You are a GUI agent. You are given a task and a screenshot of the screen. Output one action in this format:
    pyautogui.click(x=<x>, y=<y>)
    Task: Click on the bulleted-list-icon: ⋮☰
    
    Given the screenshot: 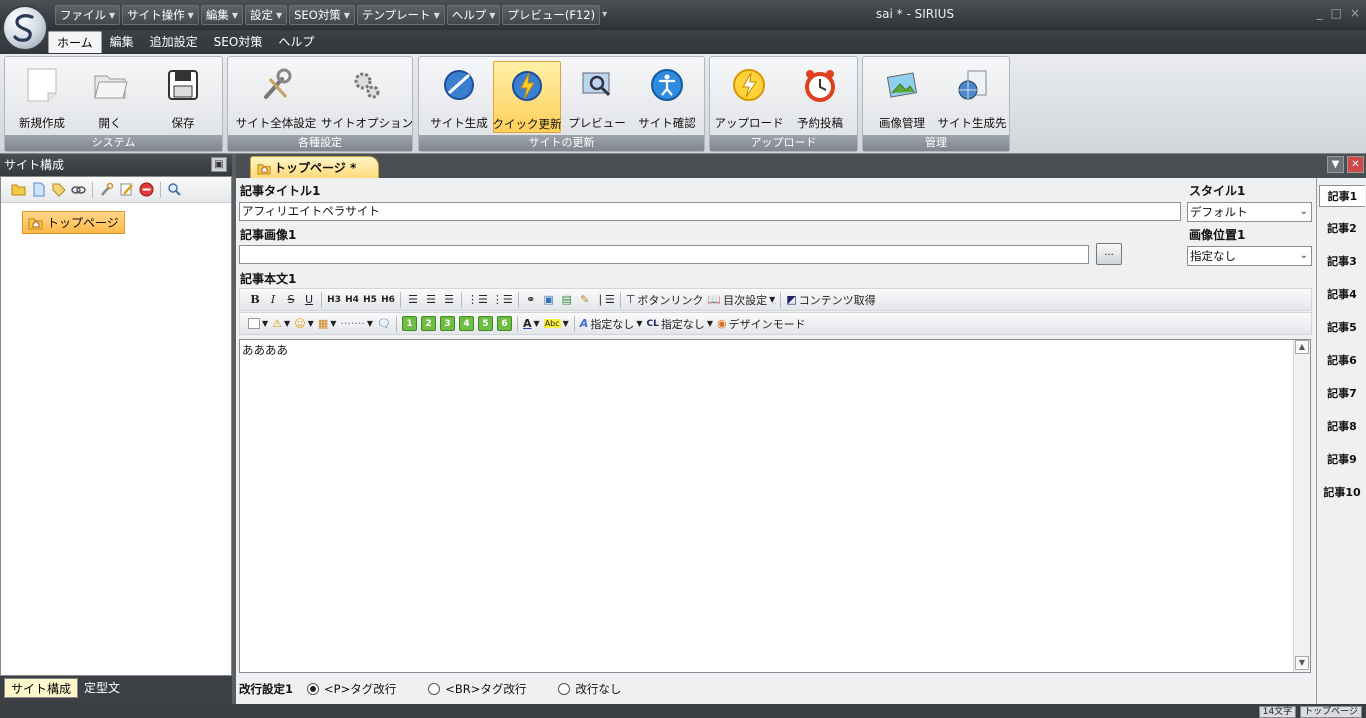 What is the action you would take?
    pyautogui.click(x=477, y=299)
    